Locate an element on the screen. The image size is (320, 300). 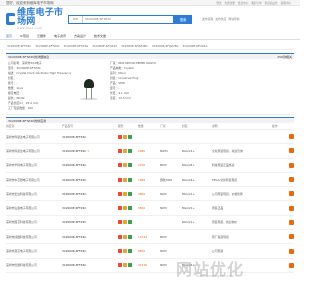
supplier-name: 深圳市国芯科技有限公司 is located at coordinates (34, 222).